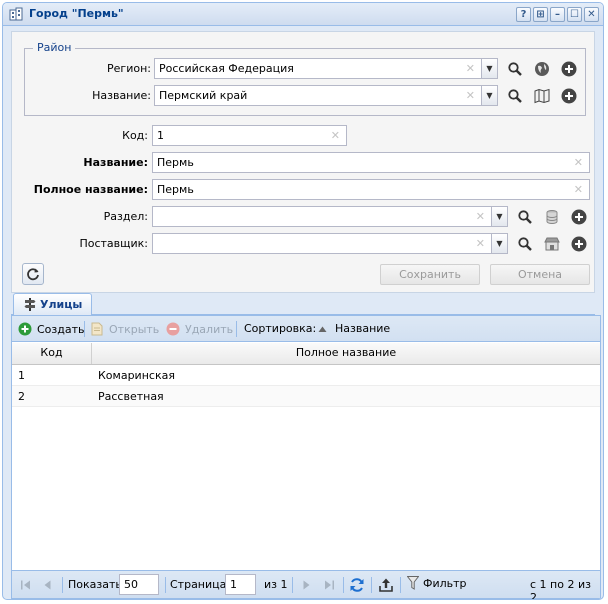 This screenshot has height=604, width=608. What do you see at coordinates (430, 274) in the screenshot?
I see `save-button: Сохранить` at bounding box center [430, 274].